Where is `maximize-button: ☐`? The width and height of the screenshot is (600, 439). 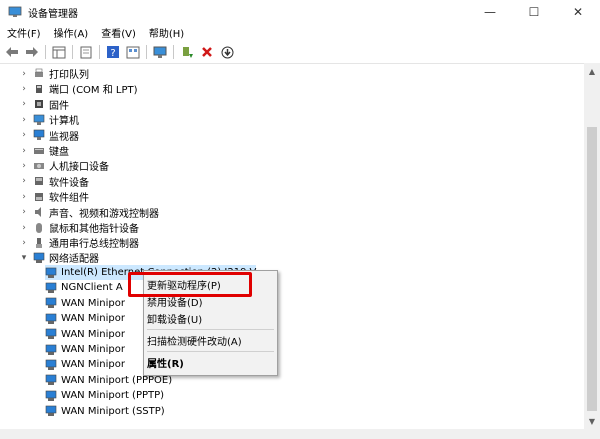 maximize-button: ☐ is located at coordinates (534, 12).